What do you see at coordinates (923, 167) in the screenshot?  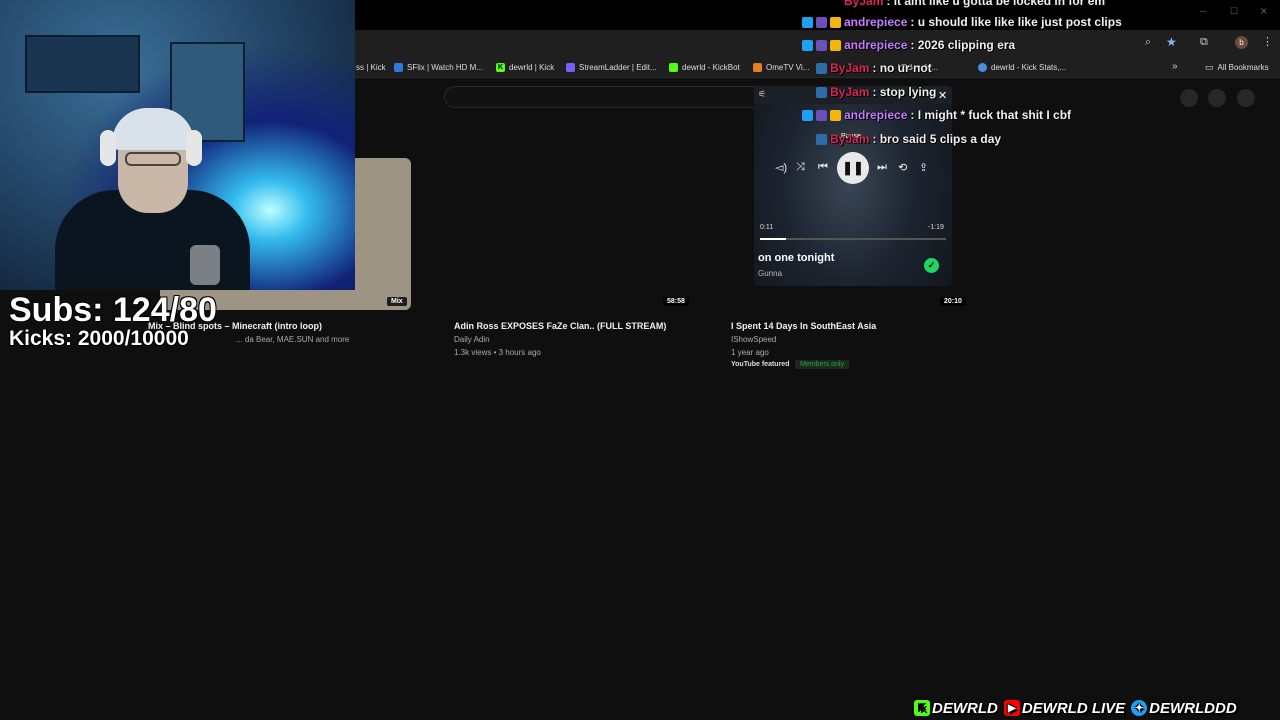 I see `share-icon: ⇪` at bounding box center [923, 167].